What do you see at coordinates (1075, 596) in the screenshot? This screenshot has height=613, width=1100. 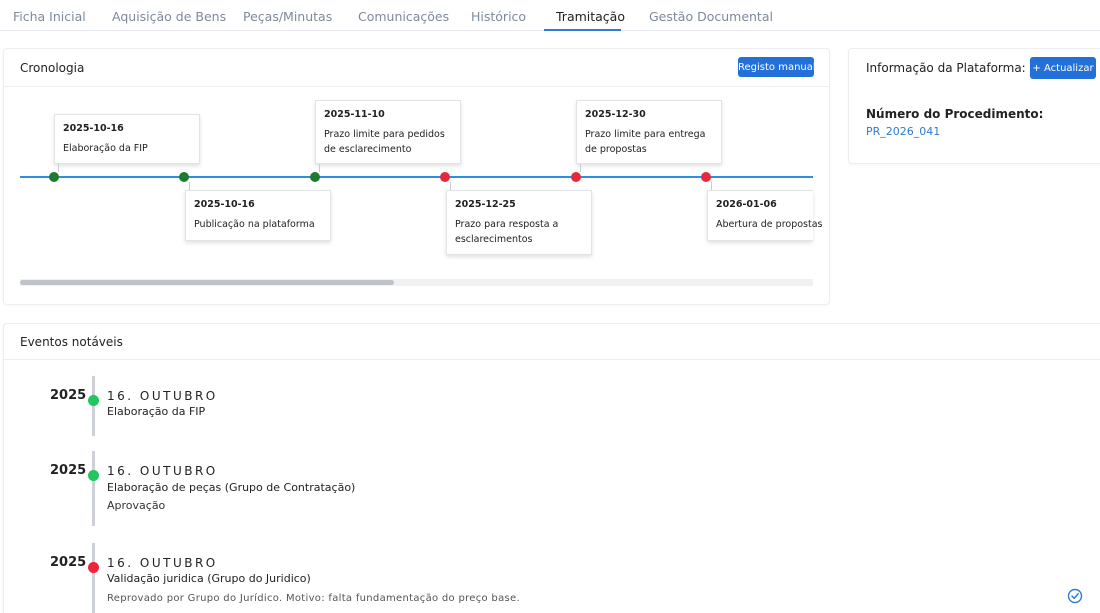 I see `check-circle-icon` at bounding box center [1075, 596].